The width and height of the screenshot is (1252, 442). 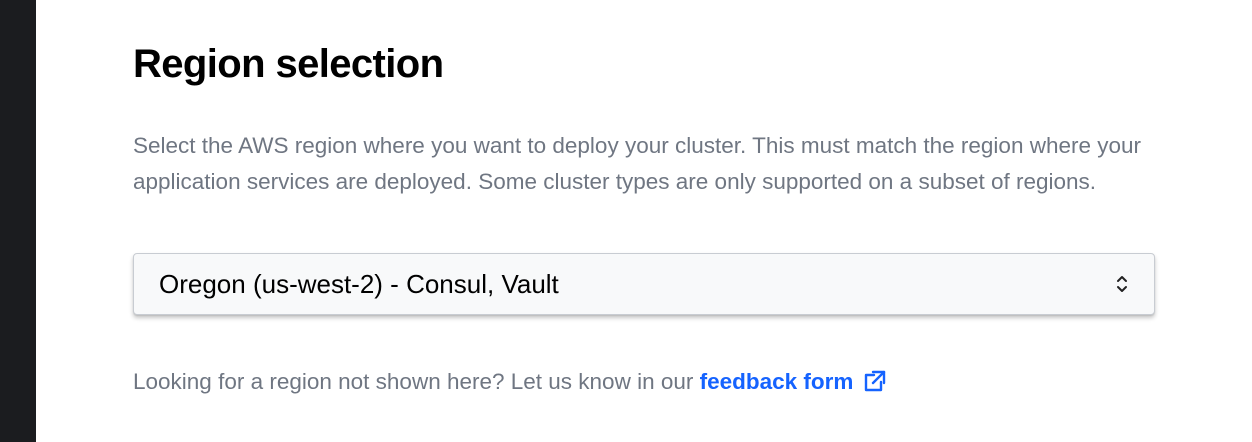 I want to click on app-sidebar-edge, so click(x=18, y=221).